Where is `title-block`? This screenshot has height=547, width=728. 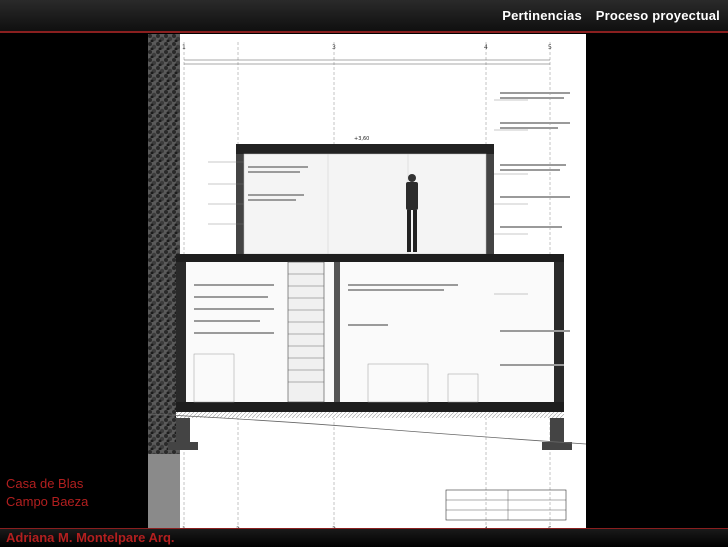
title-block is located at coordinates (506, 505).